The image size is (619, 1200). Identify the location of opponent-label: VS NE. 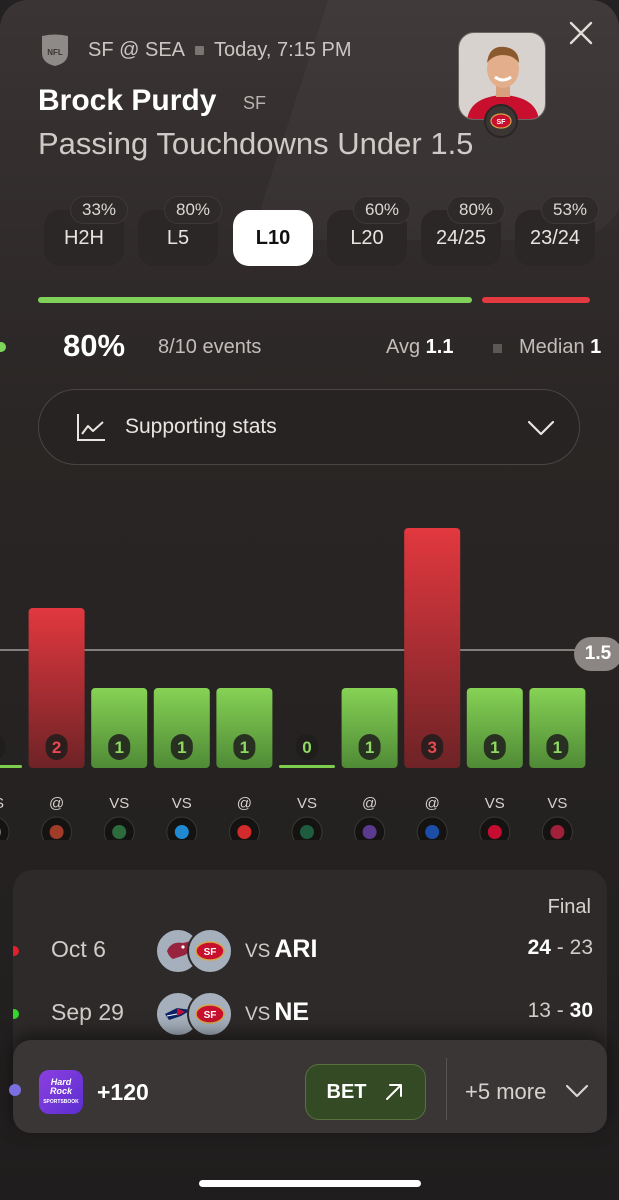
(277, 1012).